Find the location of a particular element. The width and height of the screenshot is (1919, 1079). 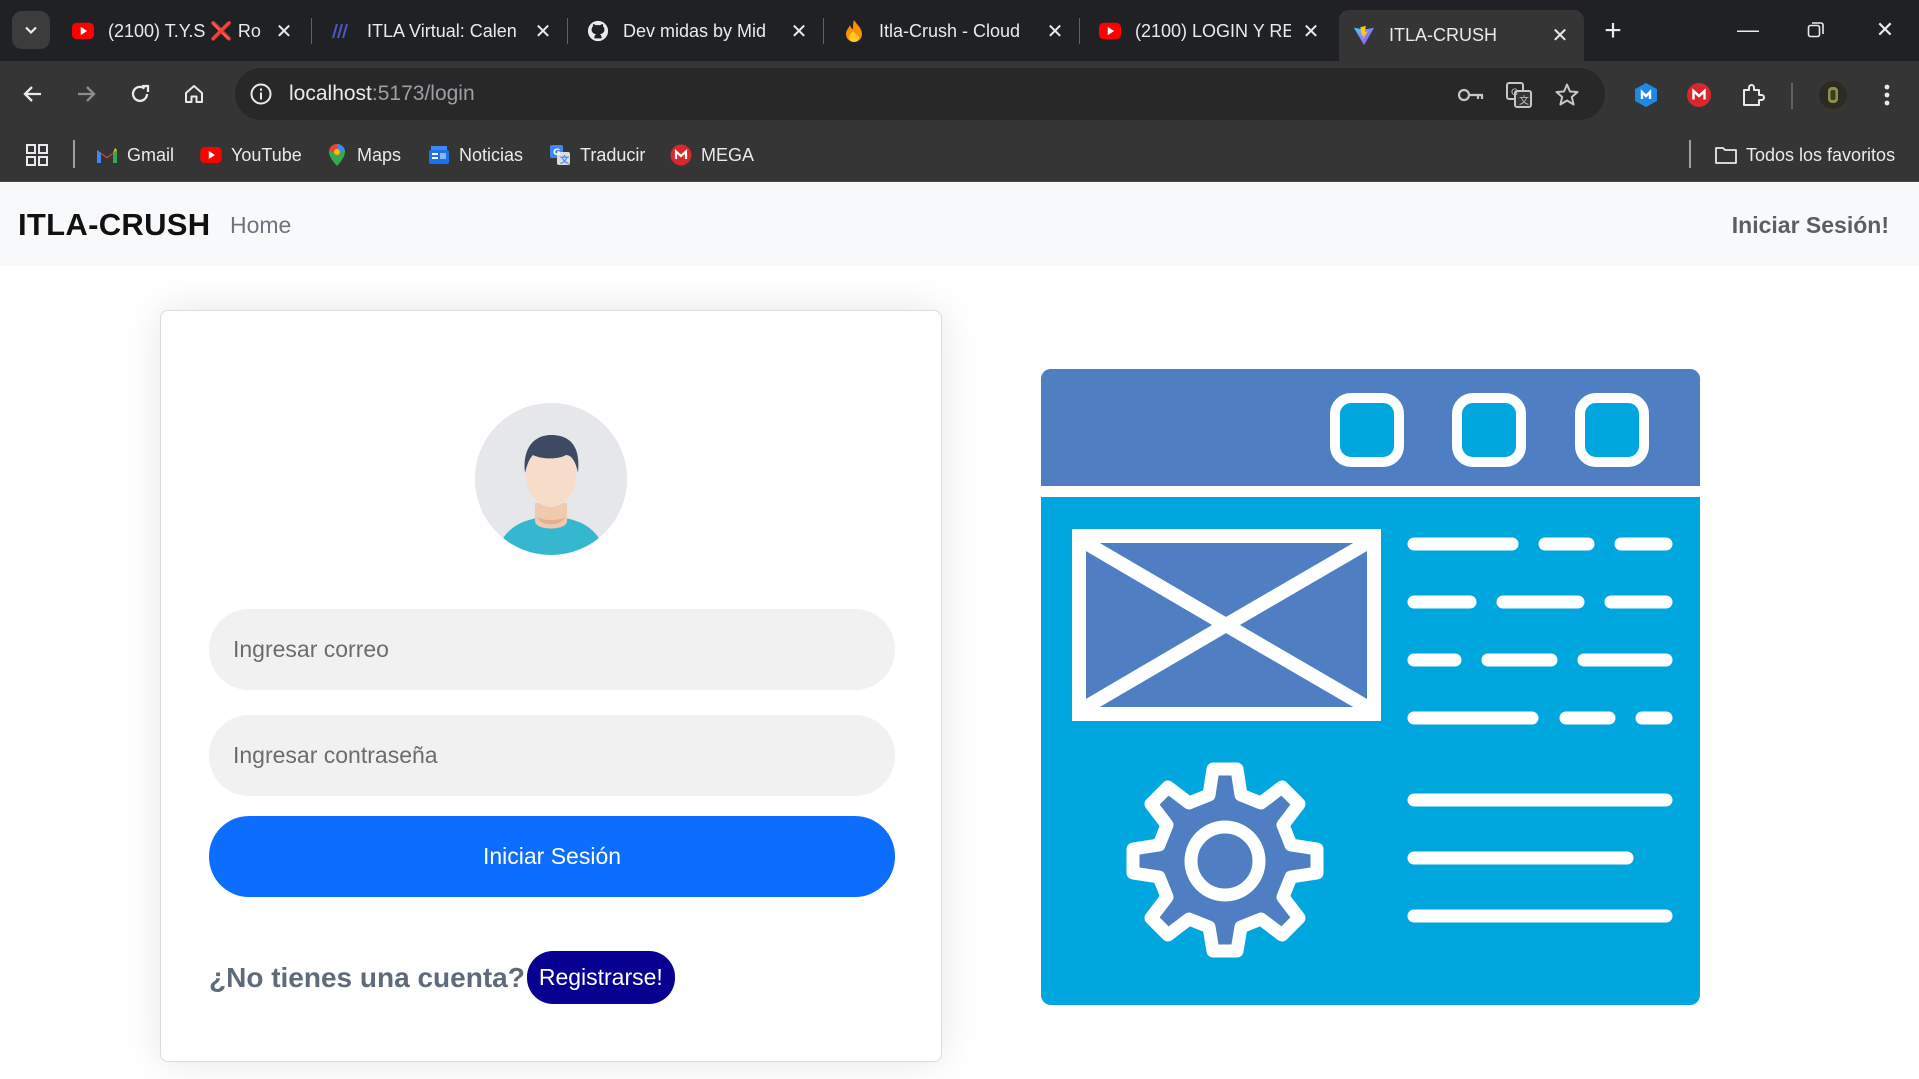

minimize-button: — is located at coordinates (1748, 30).